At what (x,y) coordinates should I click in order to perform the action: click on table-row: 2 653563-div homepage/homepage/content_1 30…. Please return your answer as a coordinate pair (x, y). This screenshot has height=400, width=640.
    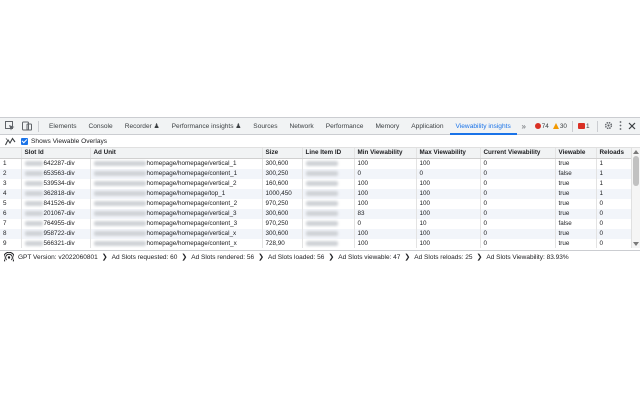
    Looking at the image, I should click on (316, 174).